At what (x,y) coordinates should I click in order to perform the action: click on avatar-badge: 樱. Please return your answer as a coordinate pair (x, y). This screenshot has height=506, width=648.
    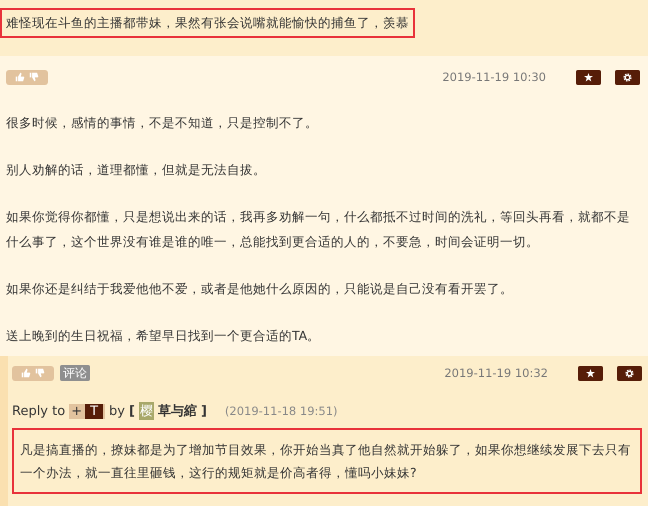
    Looking at the image, I should click on (146, 411).